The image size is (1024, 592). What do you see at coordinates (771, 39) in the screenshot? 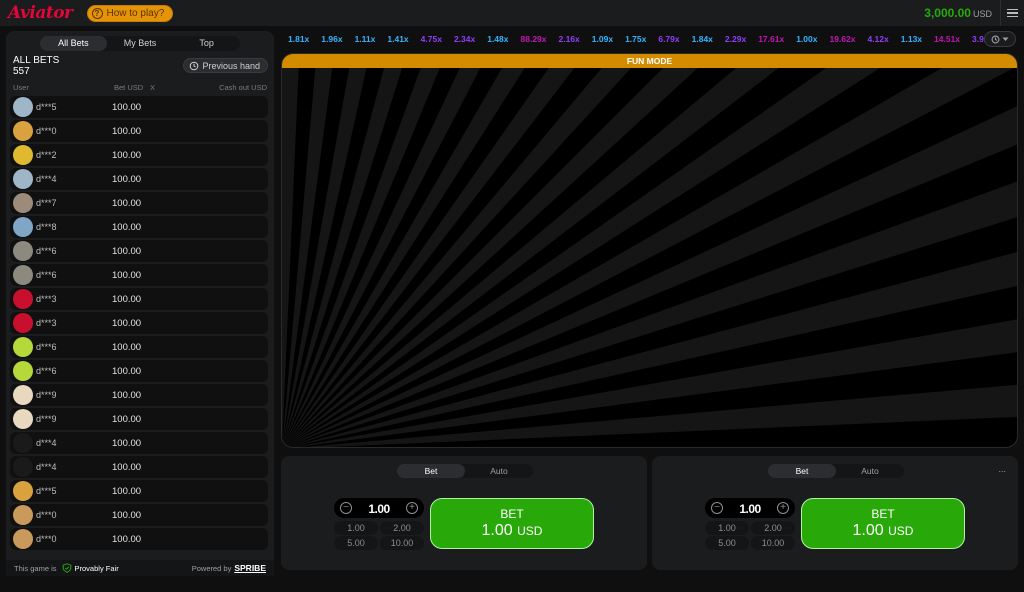
I see `multiplier-badge: 17.61x` at bounding box center [771, 39].